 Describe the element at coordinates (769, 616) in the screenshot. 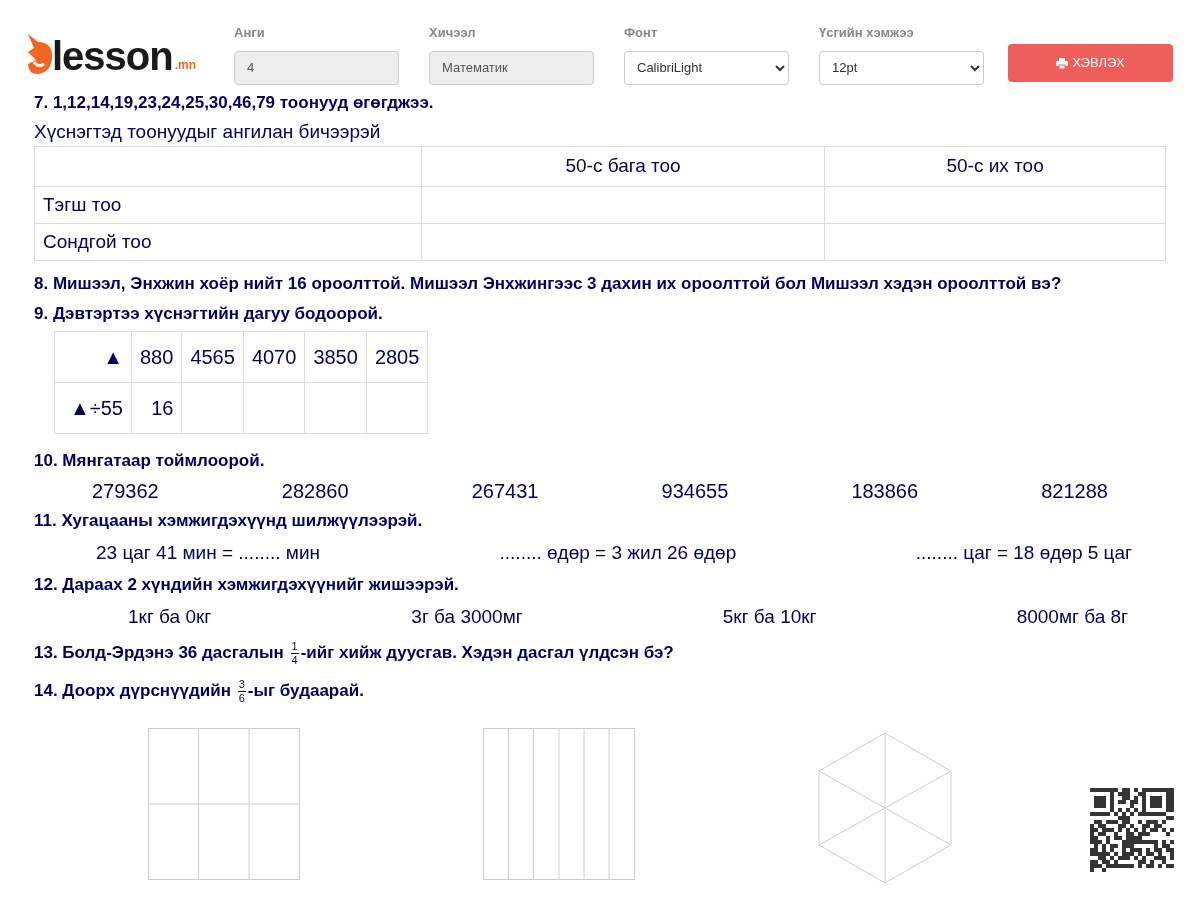

I see `exercise-item: 5кг ба 10кг` at that location.